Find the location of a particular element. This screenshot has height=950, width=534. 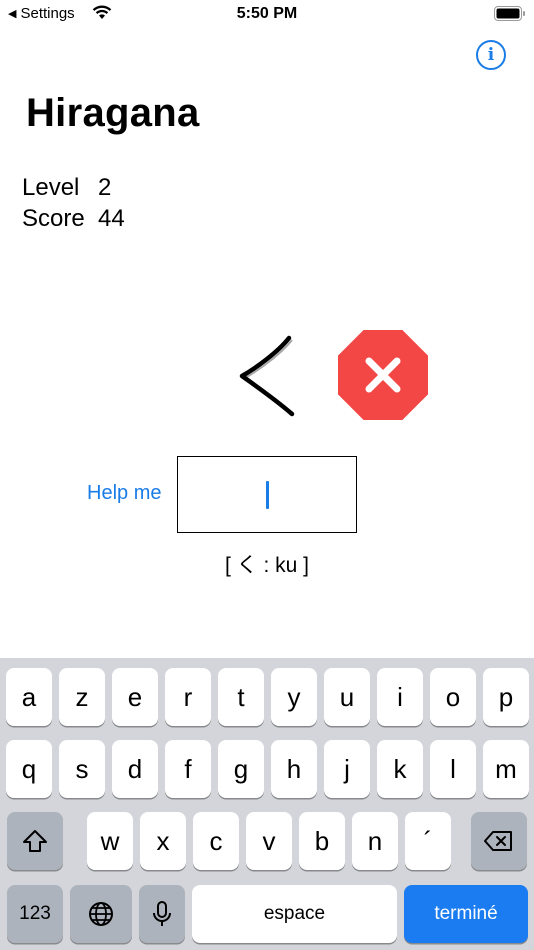

key-r: r is located at coordinates (188, 697).